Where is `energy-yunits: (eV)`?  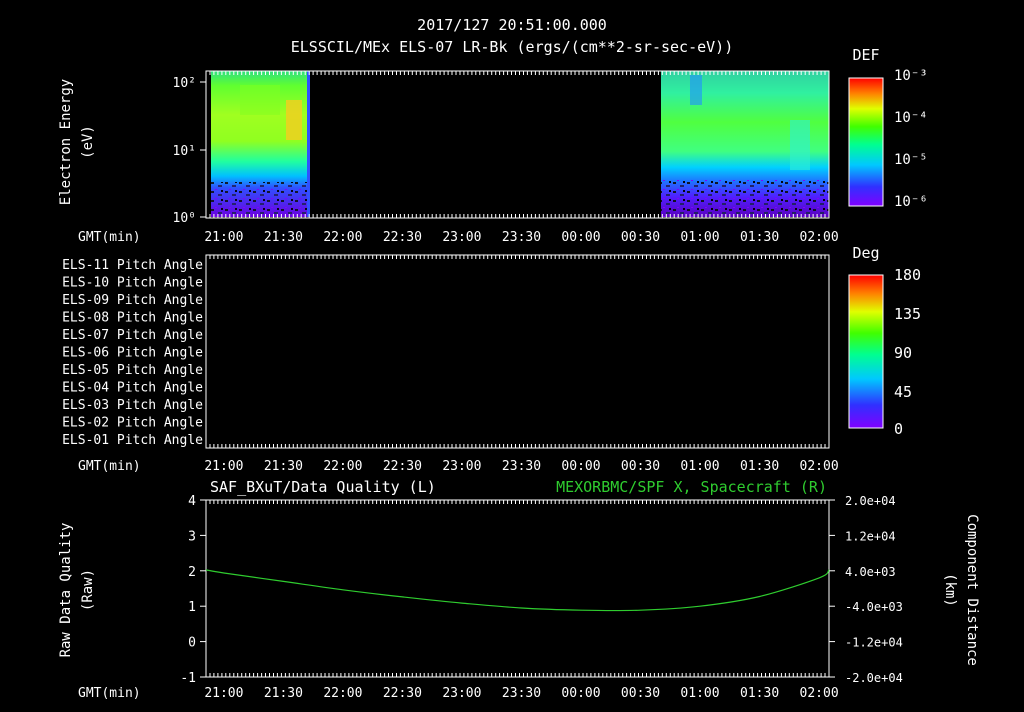
energy-yunits: (eV) is located at coordinates (88, 142).